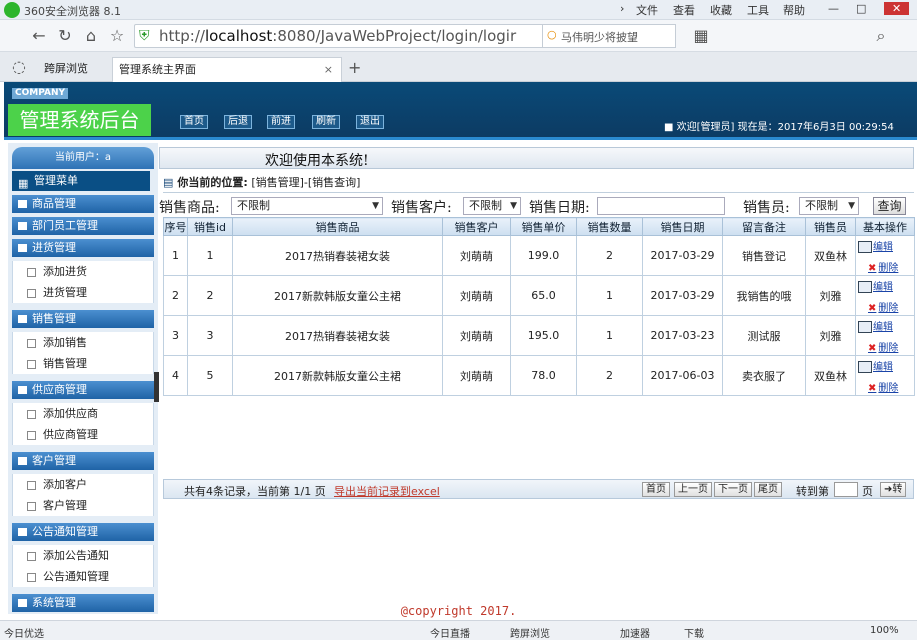 Image resolution: width=917 pixels, height=640 pixels. Describe the element at coordinates (83, 413) in the screenshot. I see `sidebar-item: 添加供应商` at that location.